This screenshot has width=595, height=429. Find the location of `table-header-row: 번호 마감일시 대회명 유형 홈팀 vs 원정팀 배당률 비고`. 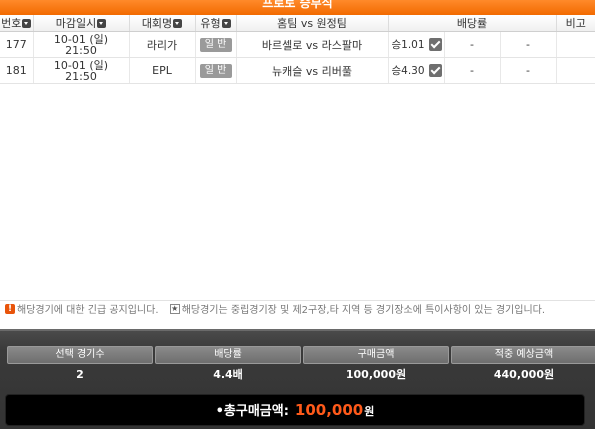

table-header-row: 번호 마감일시 대회명 유형 홈팀 vs 원정팀 배당률 비고 is located at coordinates (297, 23).